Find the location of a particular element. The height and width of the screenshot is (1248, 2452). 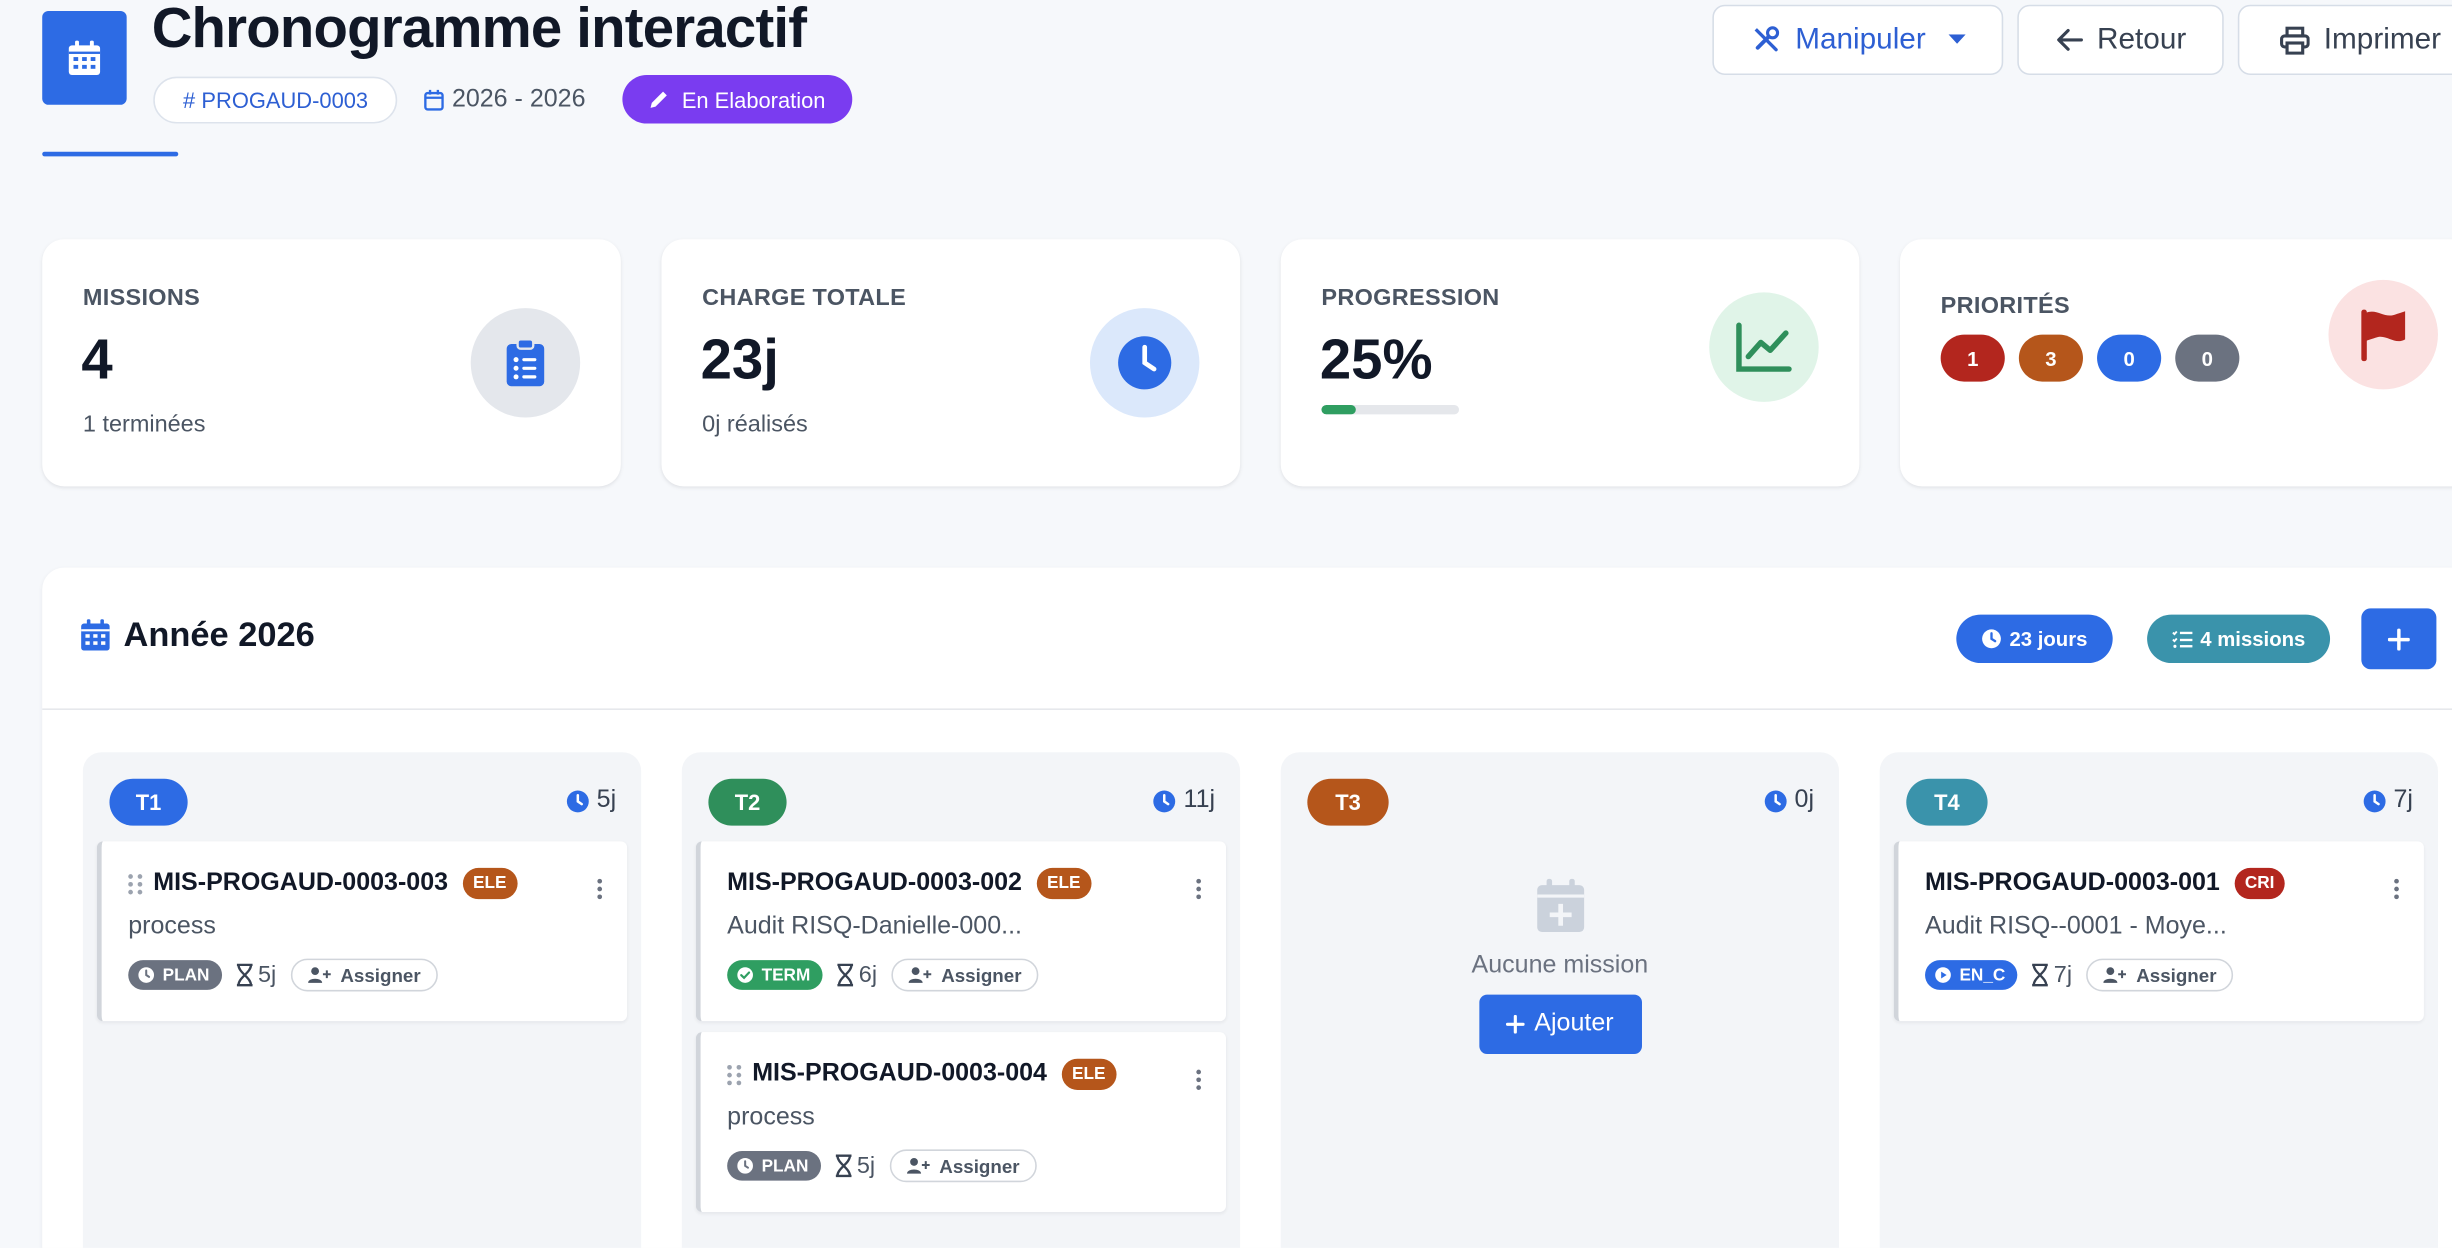

mission-duration: 6j is located at coordinates (857, 975).